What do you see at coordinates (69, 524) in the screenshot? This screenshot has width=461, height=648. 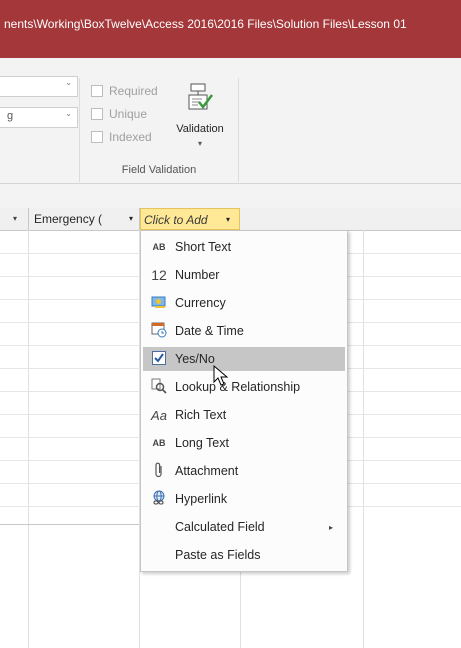 I see `table-end-line` at bounding box center [69, 524].